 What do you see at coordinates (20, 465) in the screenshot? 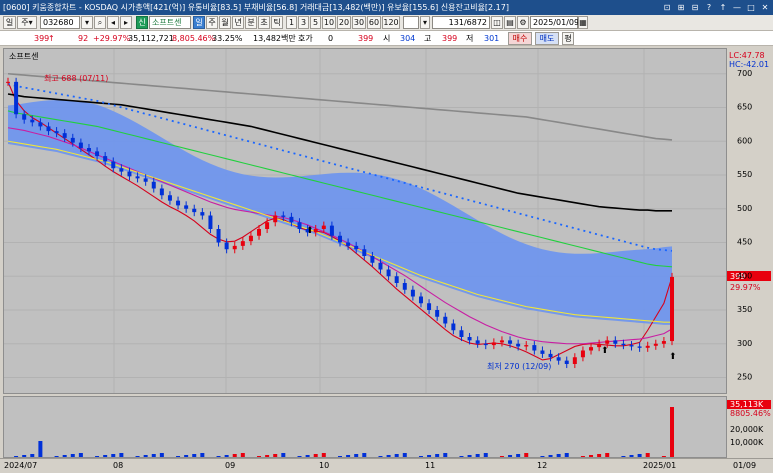
I see `x-tick: 2024/07` at bounding box center [20, 465].